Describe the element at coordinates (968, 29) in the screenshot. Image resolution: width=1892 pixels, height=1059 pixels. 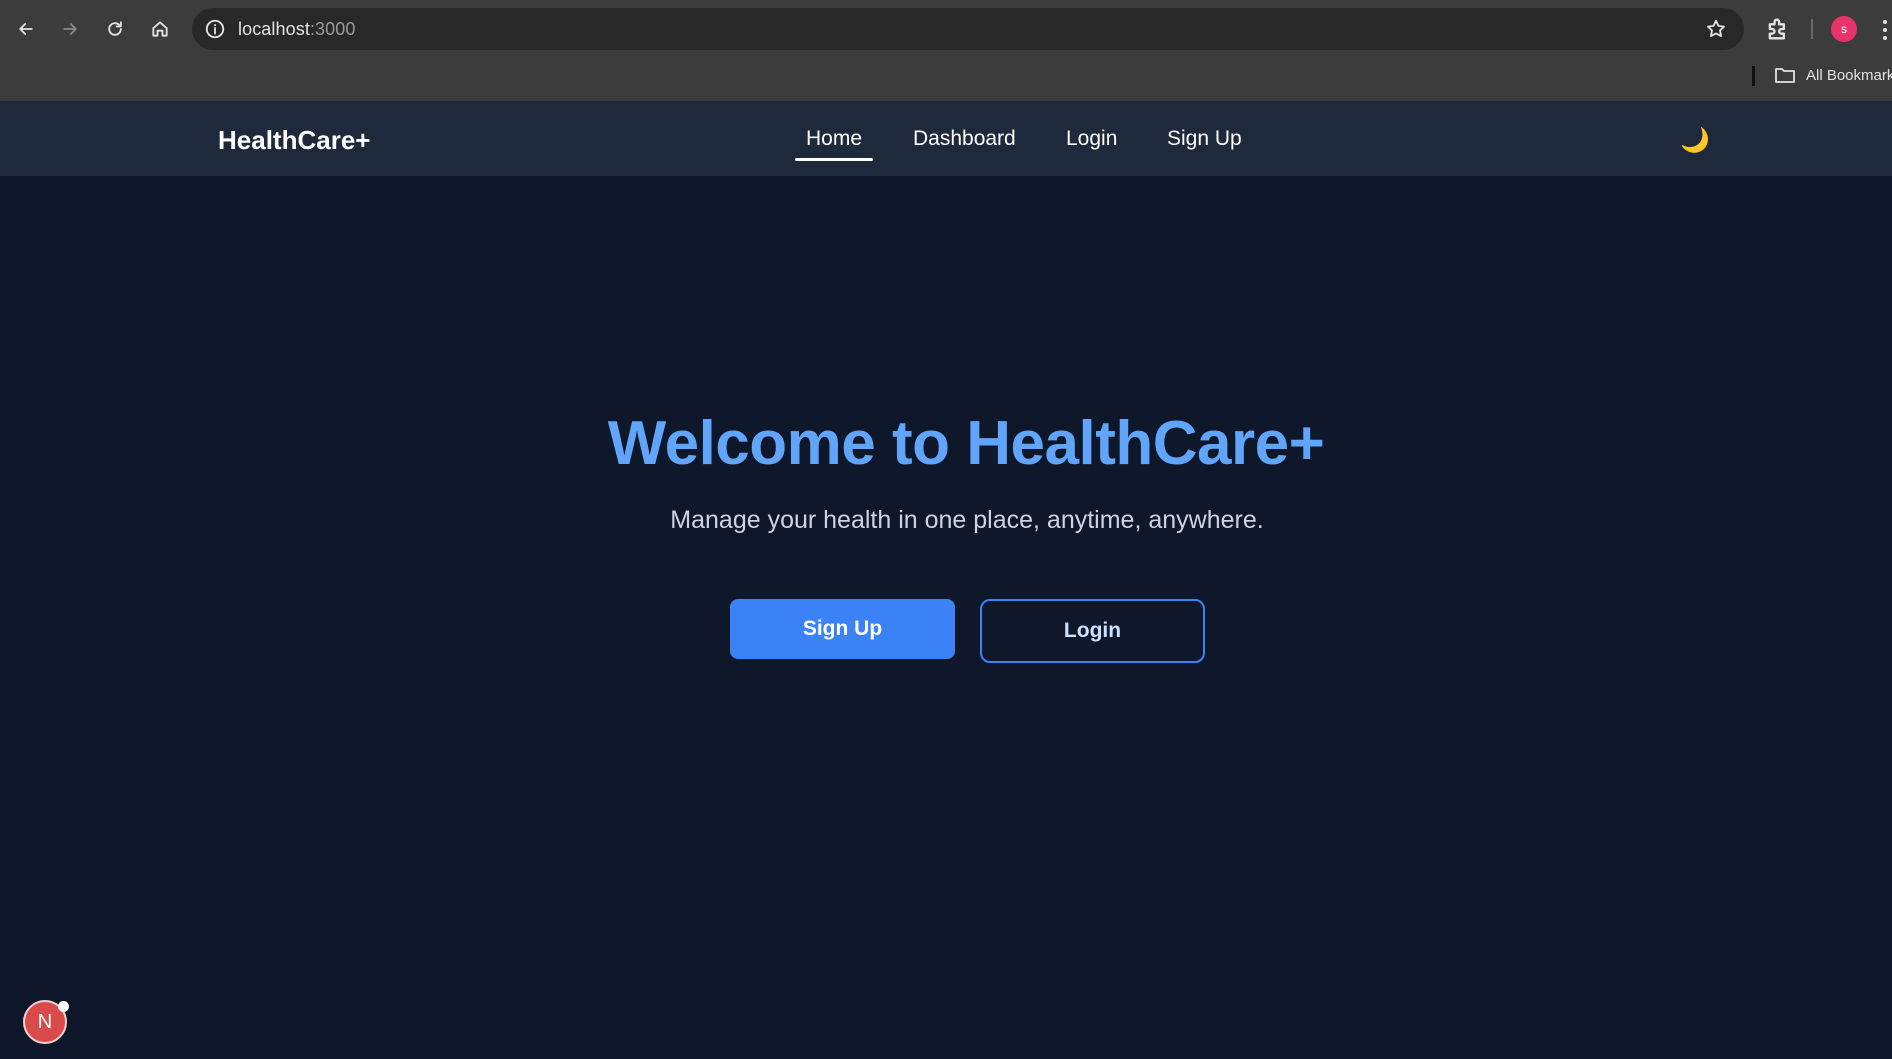
I see `address-bar: localhost:3000` at that location.